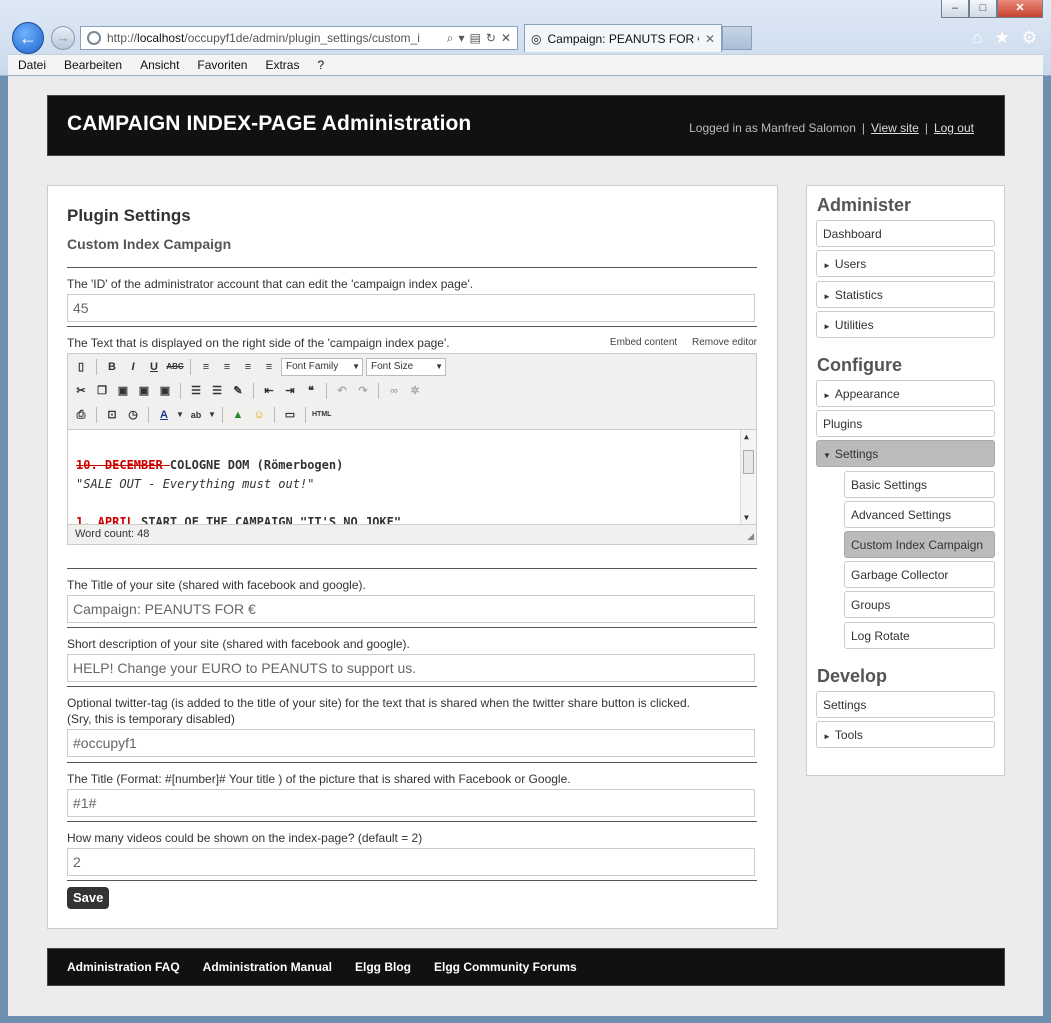 This screenshot has width=1051, height=1023. What do you see at coordinates (710, 39) in the screenshot?
I see `tab-close-icon: ✕` at bounding box center [710, 39].